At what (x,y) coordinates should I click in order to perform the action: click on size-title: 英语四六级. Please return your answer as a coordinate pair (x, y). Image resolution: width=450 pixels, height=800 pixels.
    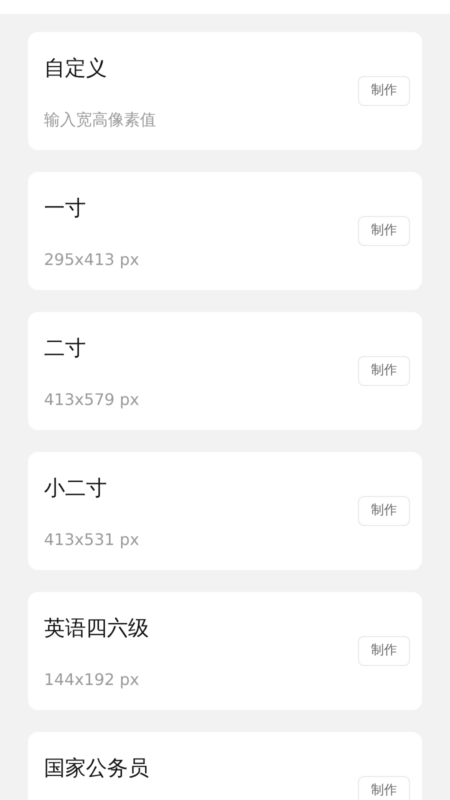
    Looking at the image, I should click on (96, 628).